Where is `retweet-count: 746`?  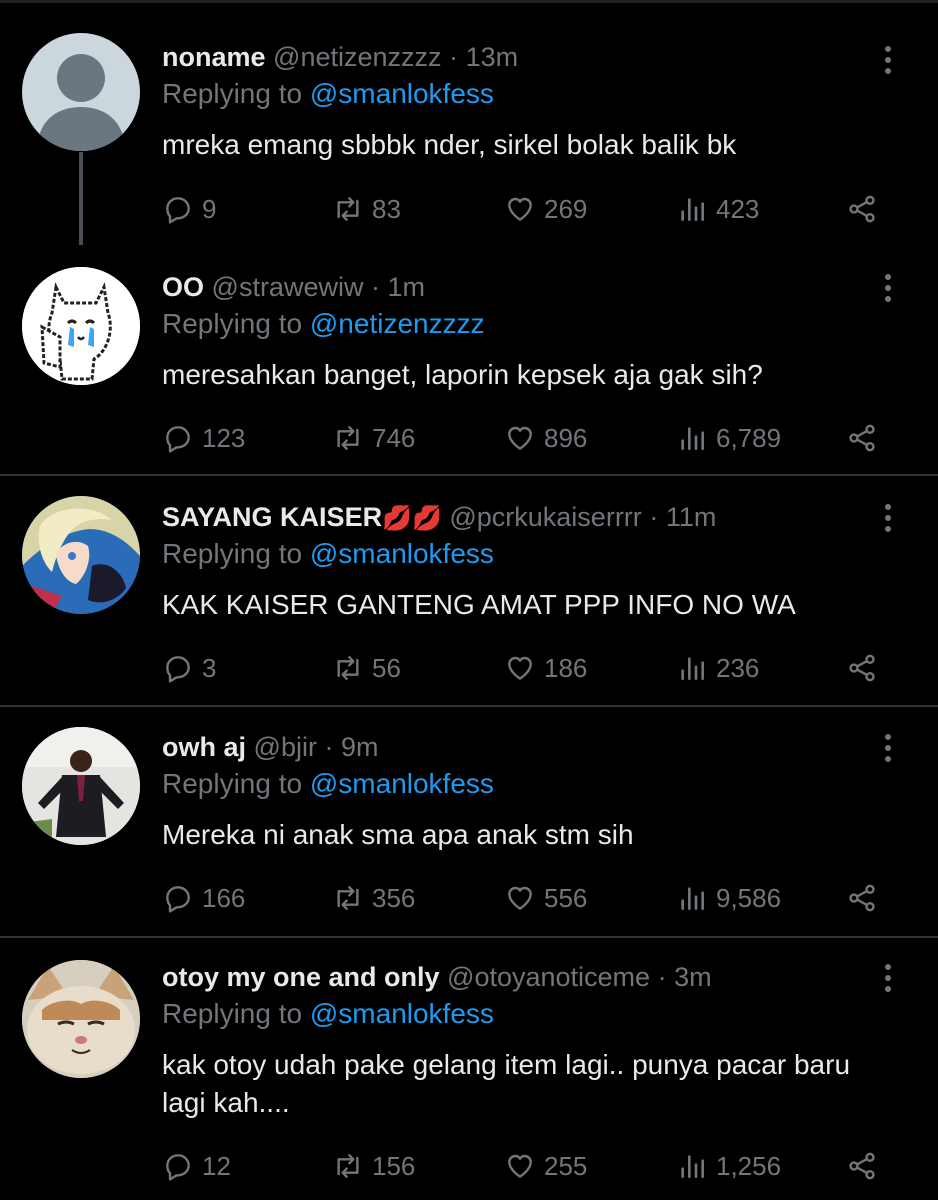
retweet-count: 746 is located at coordinates (394, 437).